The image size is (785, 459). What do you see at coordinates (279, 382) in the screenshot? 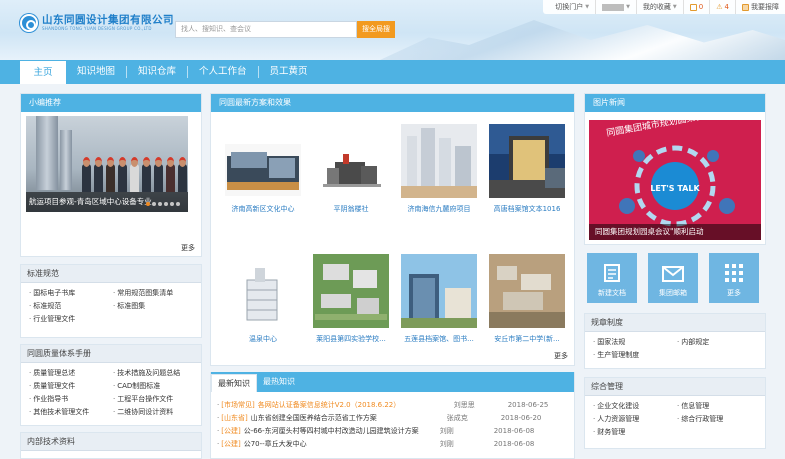
I see `tab-hot-knowledge: 最热知识` at bounding box center [279, 382].